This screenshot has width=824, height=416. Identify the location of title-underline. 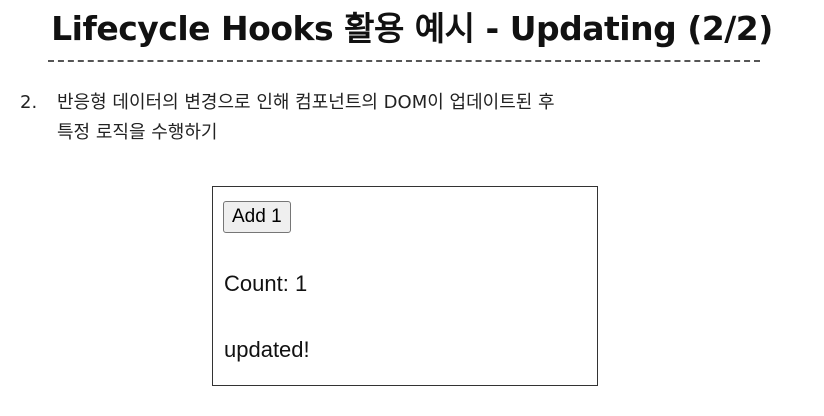
(404, 61).